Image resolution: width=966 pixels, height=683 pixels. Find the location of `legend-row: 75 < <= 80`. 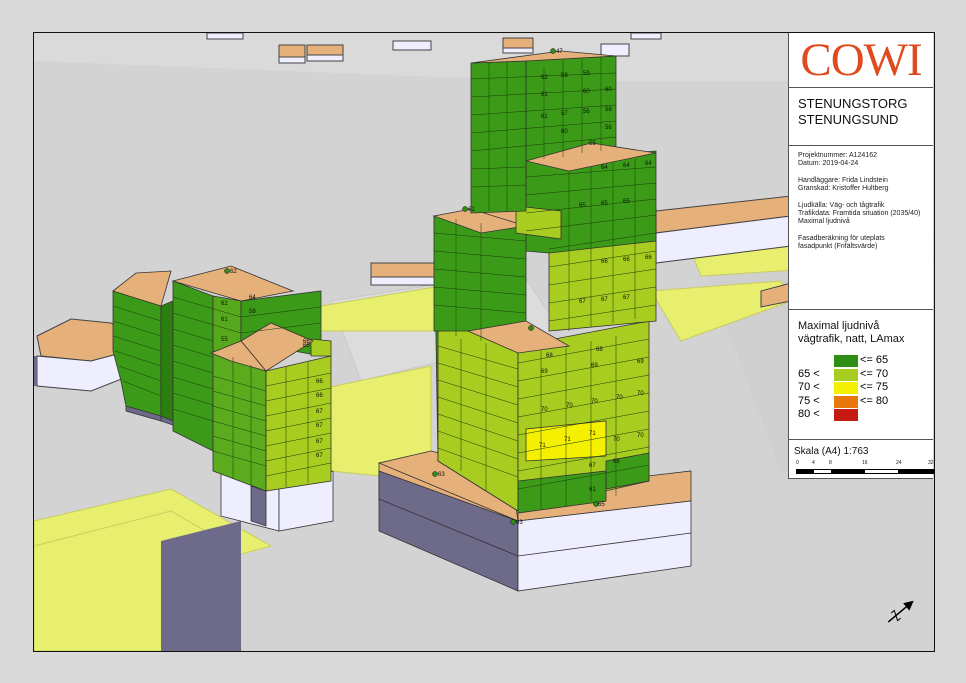

legend-row: 75 < <= 80 is located at coordinates (843, 401).